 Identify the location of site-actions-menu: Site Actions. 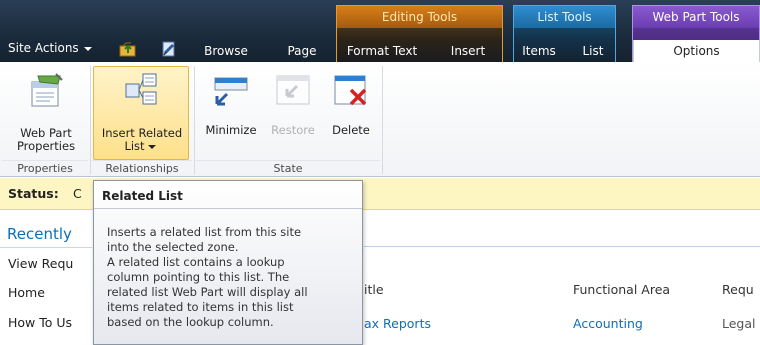
(50, 48).